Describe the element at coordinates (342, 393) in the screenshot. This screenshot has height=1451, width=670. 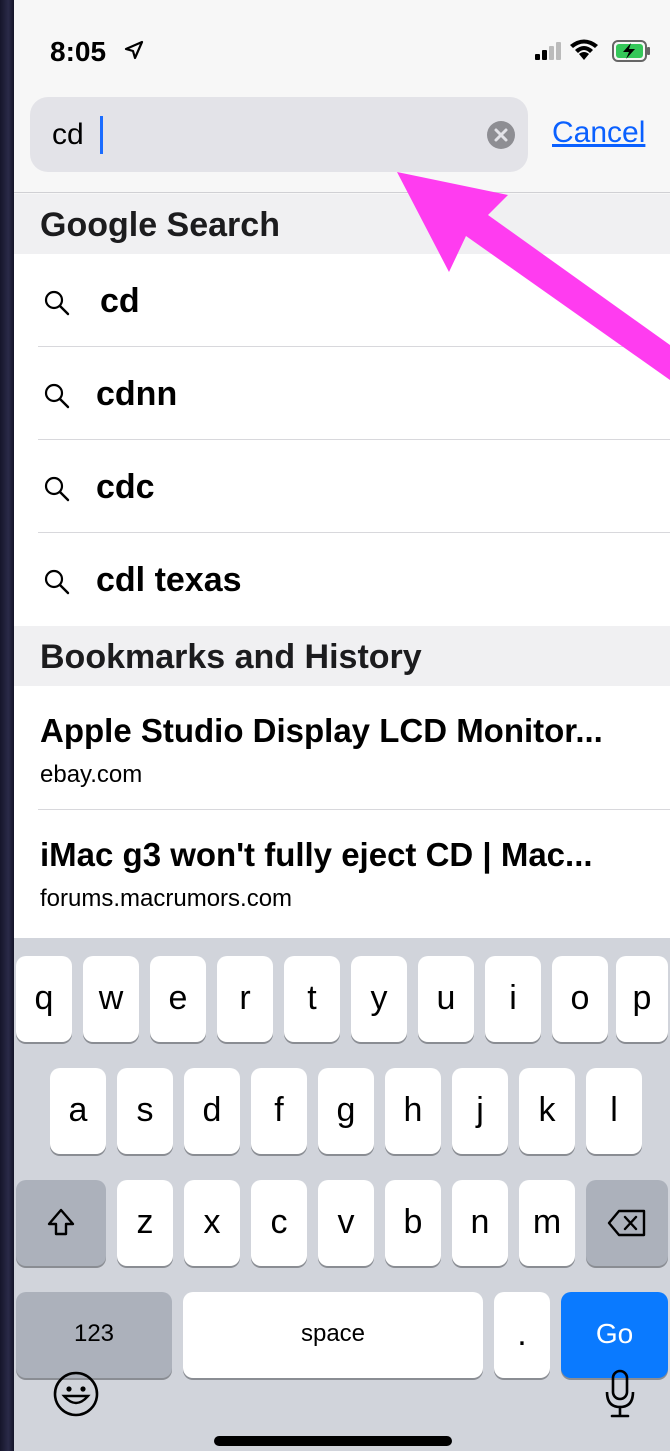
I see `suggestion-row: cdnn` at that location.